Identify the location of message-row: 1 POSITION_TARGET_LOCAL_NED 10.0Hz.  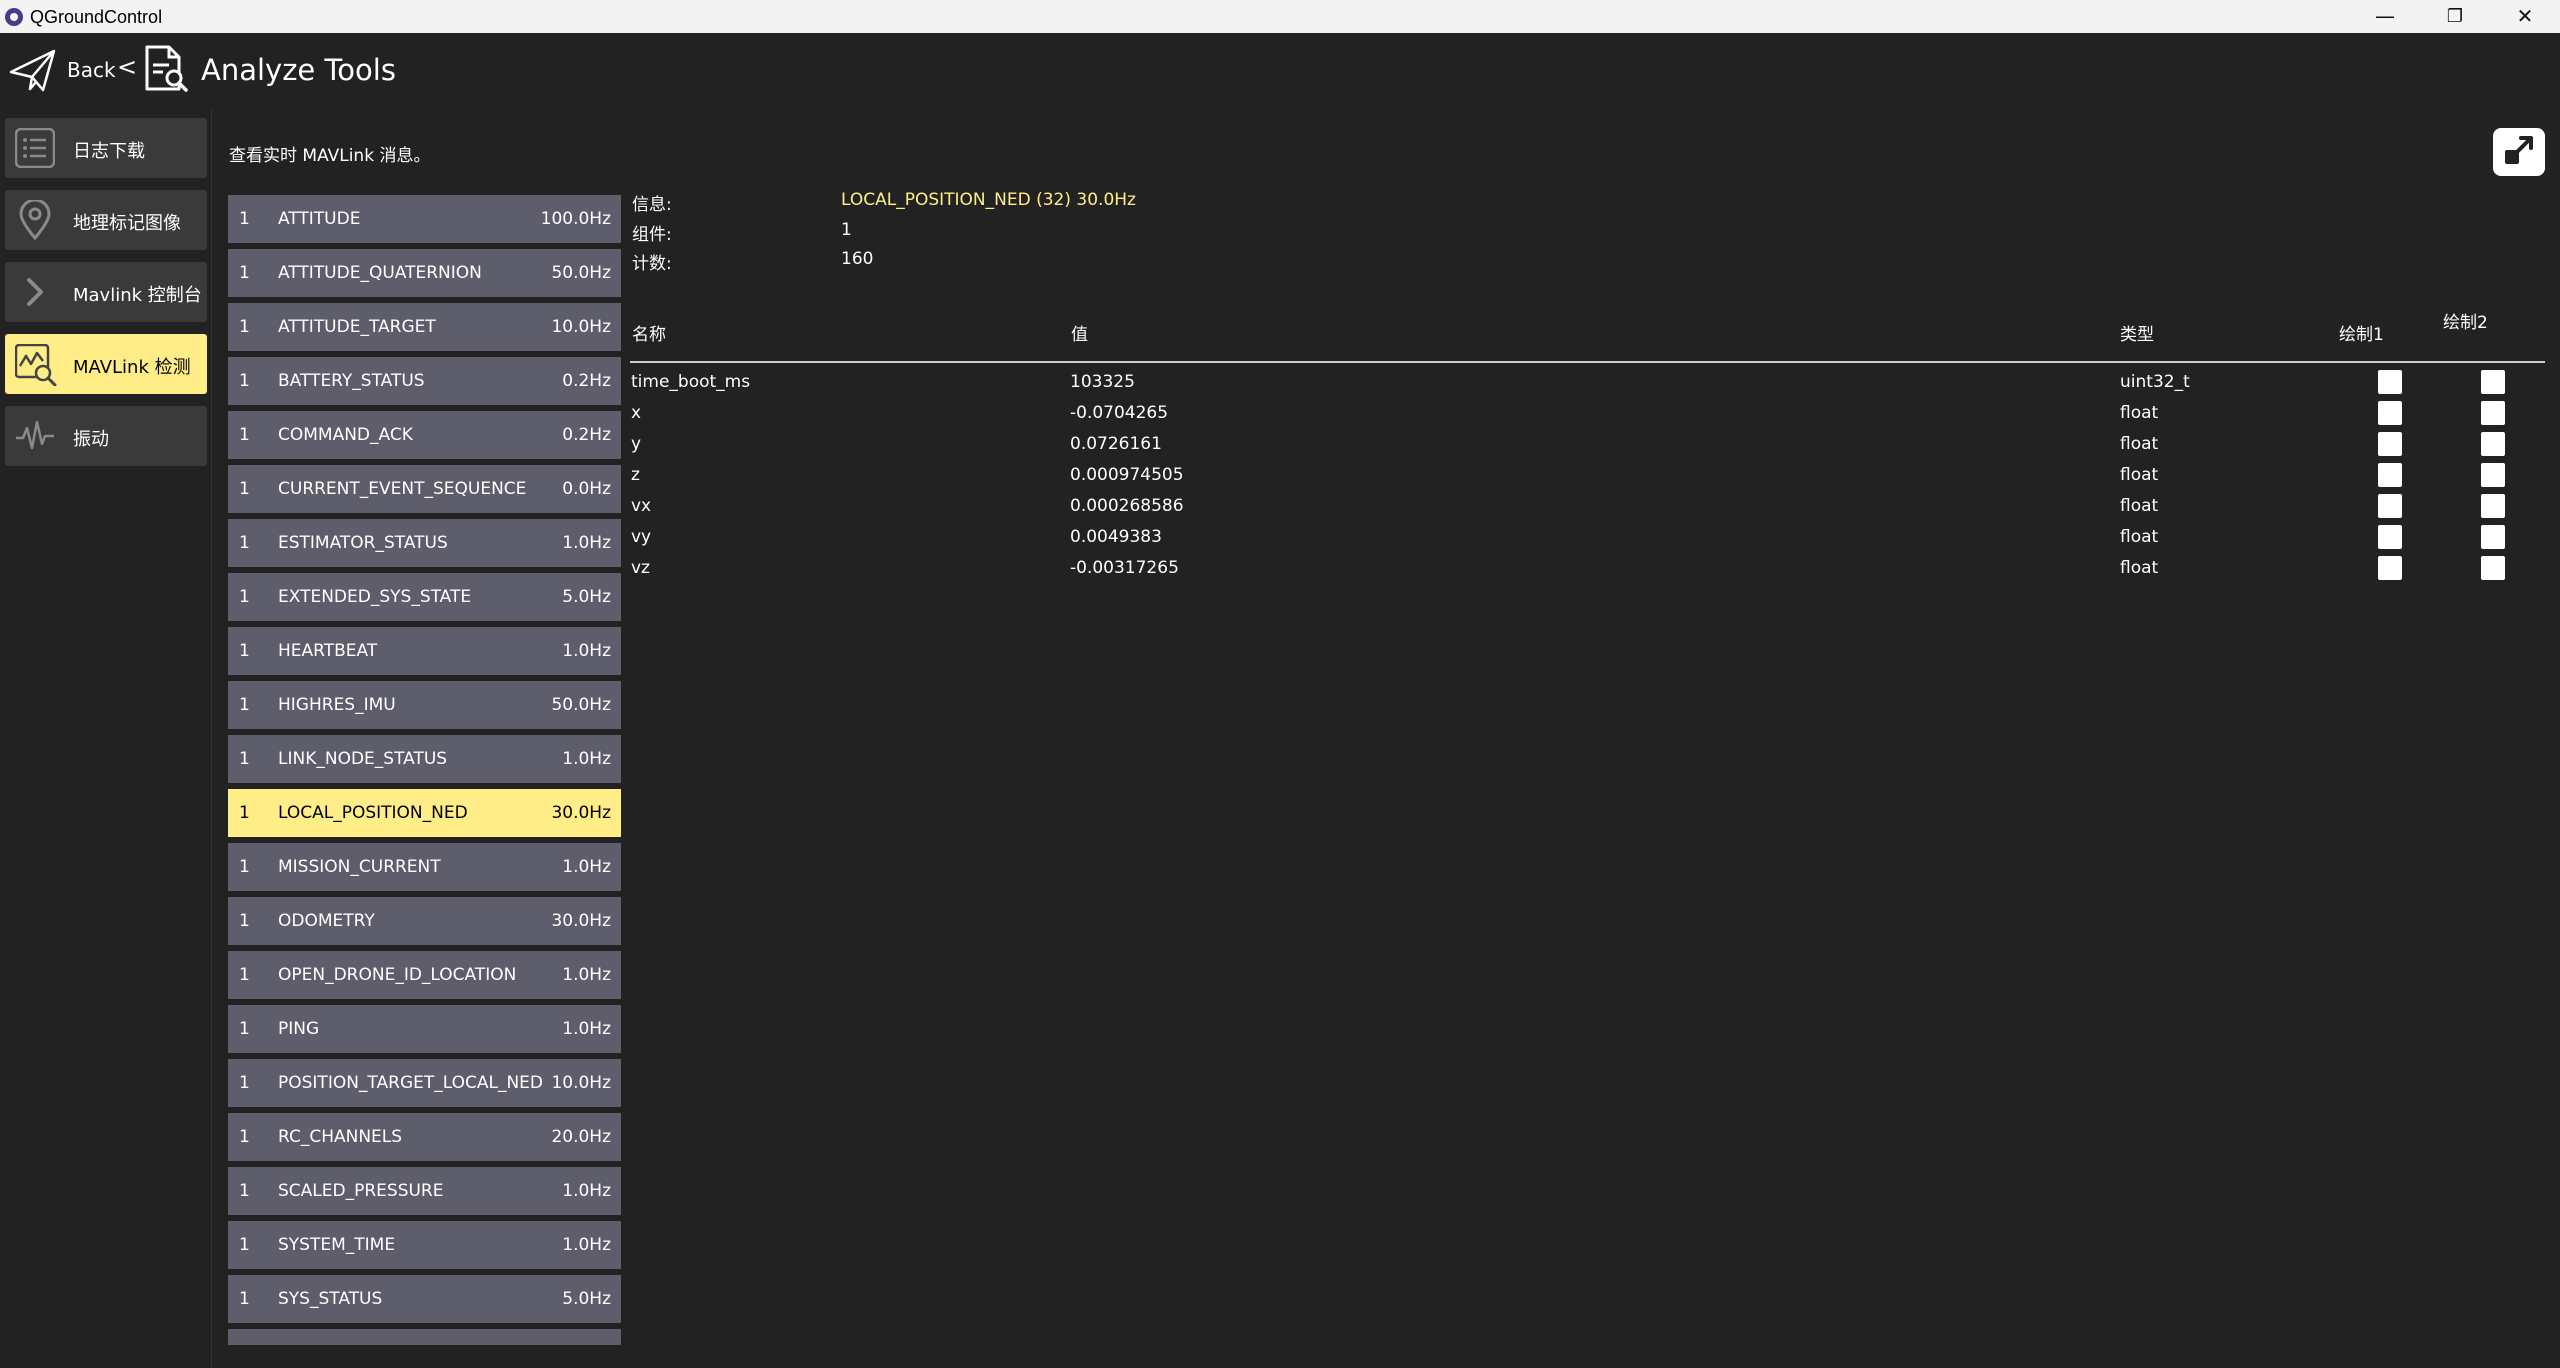
(424, 1083).